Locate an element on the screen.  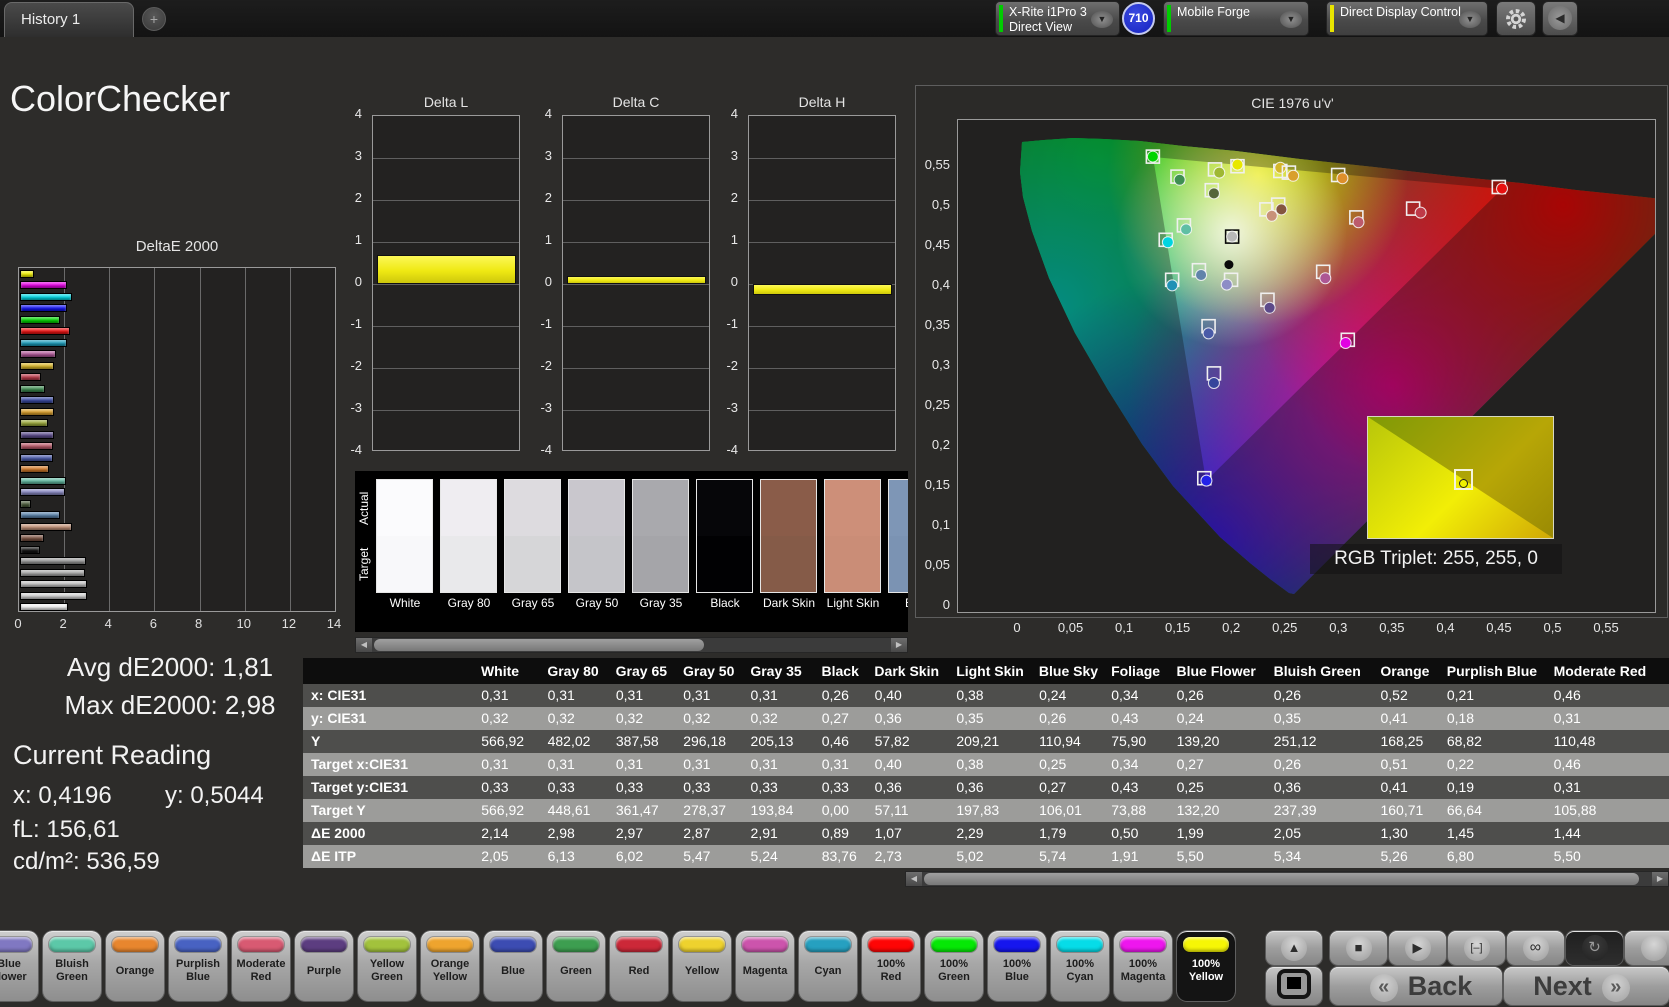
play-button: ▶ is located at coordinates (1417, 948).